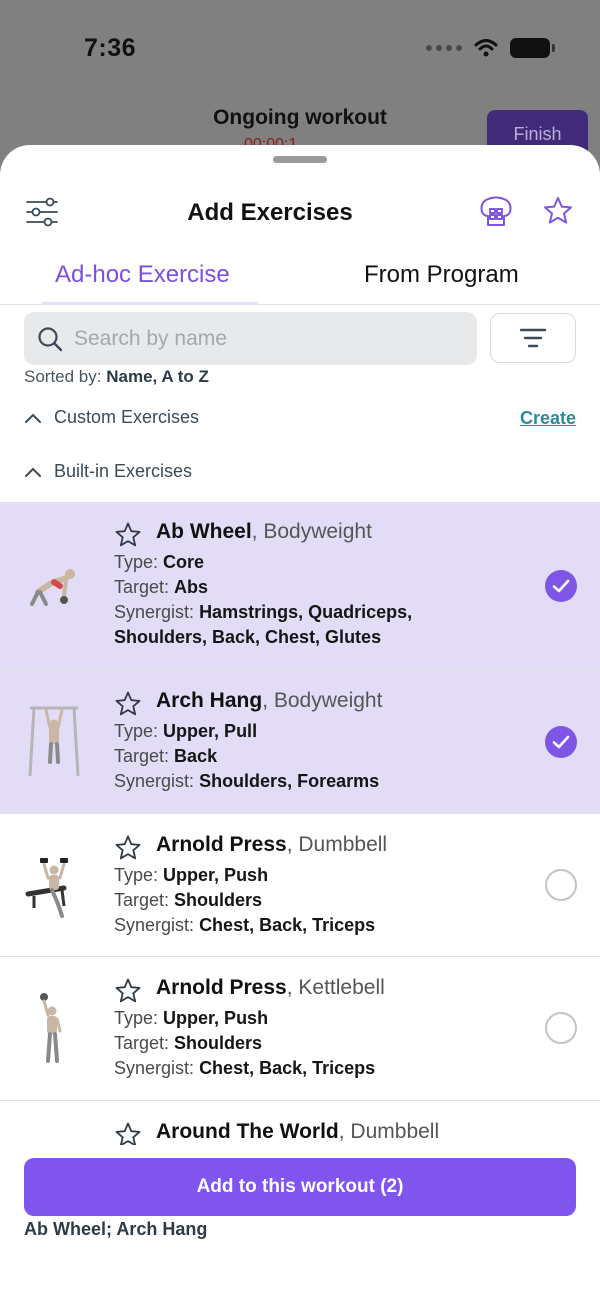 The height and width of the screenshot is (1304, 600). I want to click on exercise-synergist: Synergist: Hamstrings, Quadriceps,, so click(263, 612).